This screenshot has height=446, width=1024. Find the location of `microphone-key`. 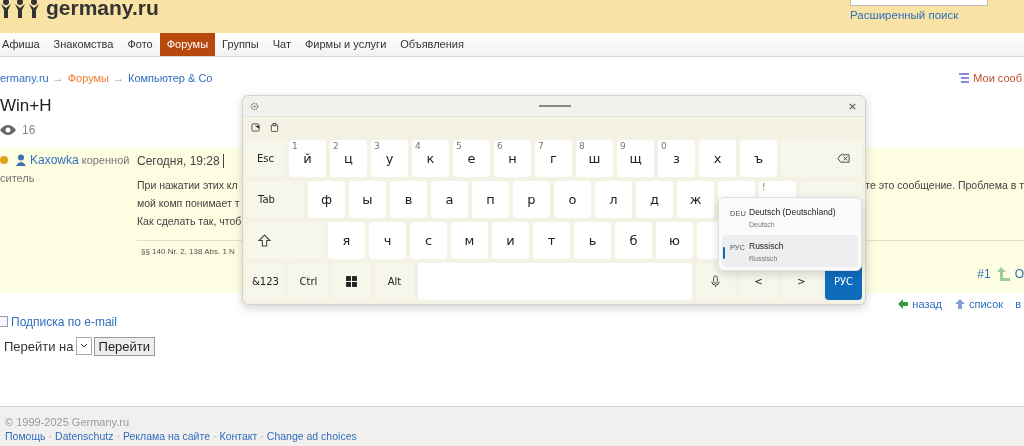

microphone-key is located at coordinates (715, 281).